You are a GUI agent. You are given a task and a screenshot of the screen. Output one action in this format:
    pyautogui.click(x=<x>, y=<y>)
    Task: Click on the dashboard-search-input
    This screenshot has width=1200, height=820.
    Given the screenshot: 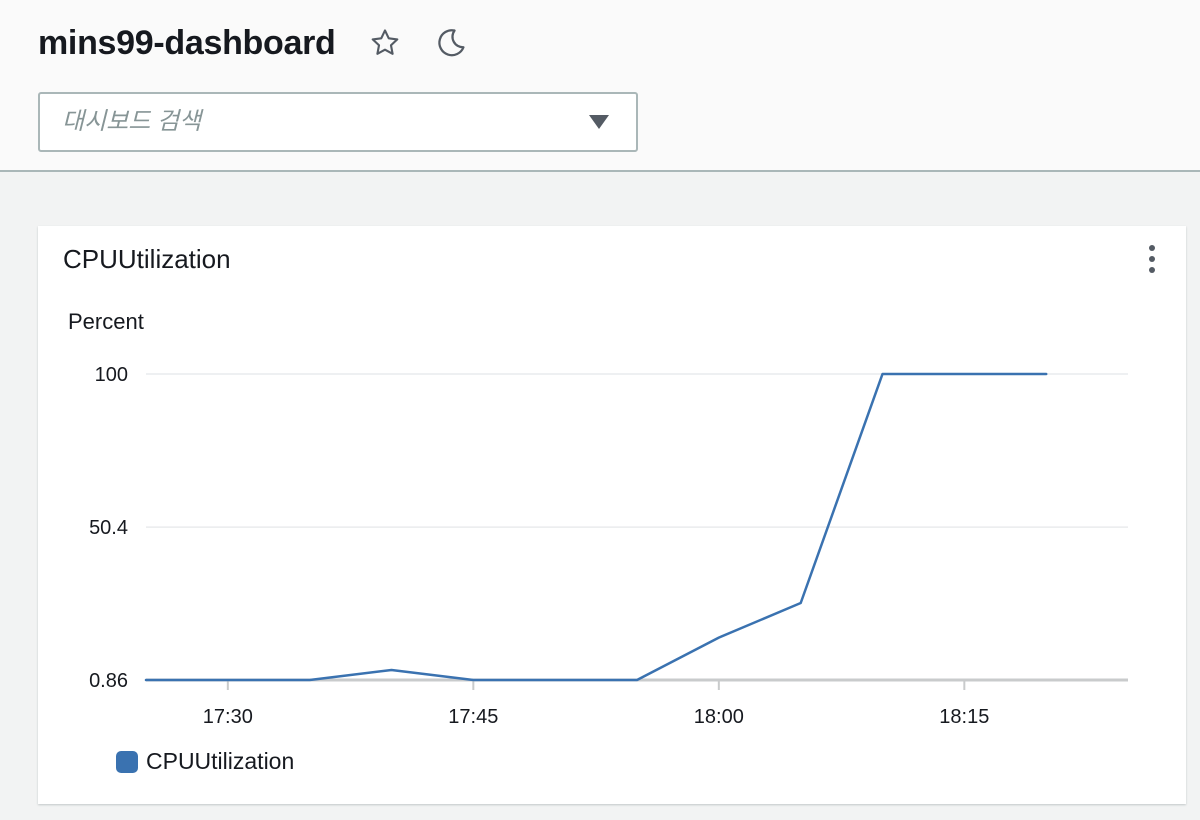 What is the action you would take?
    pyautogui.click(x=314, y=122)
    